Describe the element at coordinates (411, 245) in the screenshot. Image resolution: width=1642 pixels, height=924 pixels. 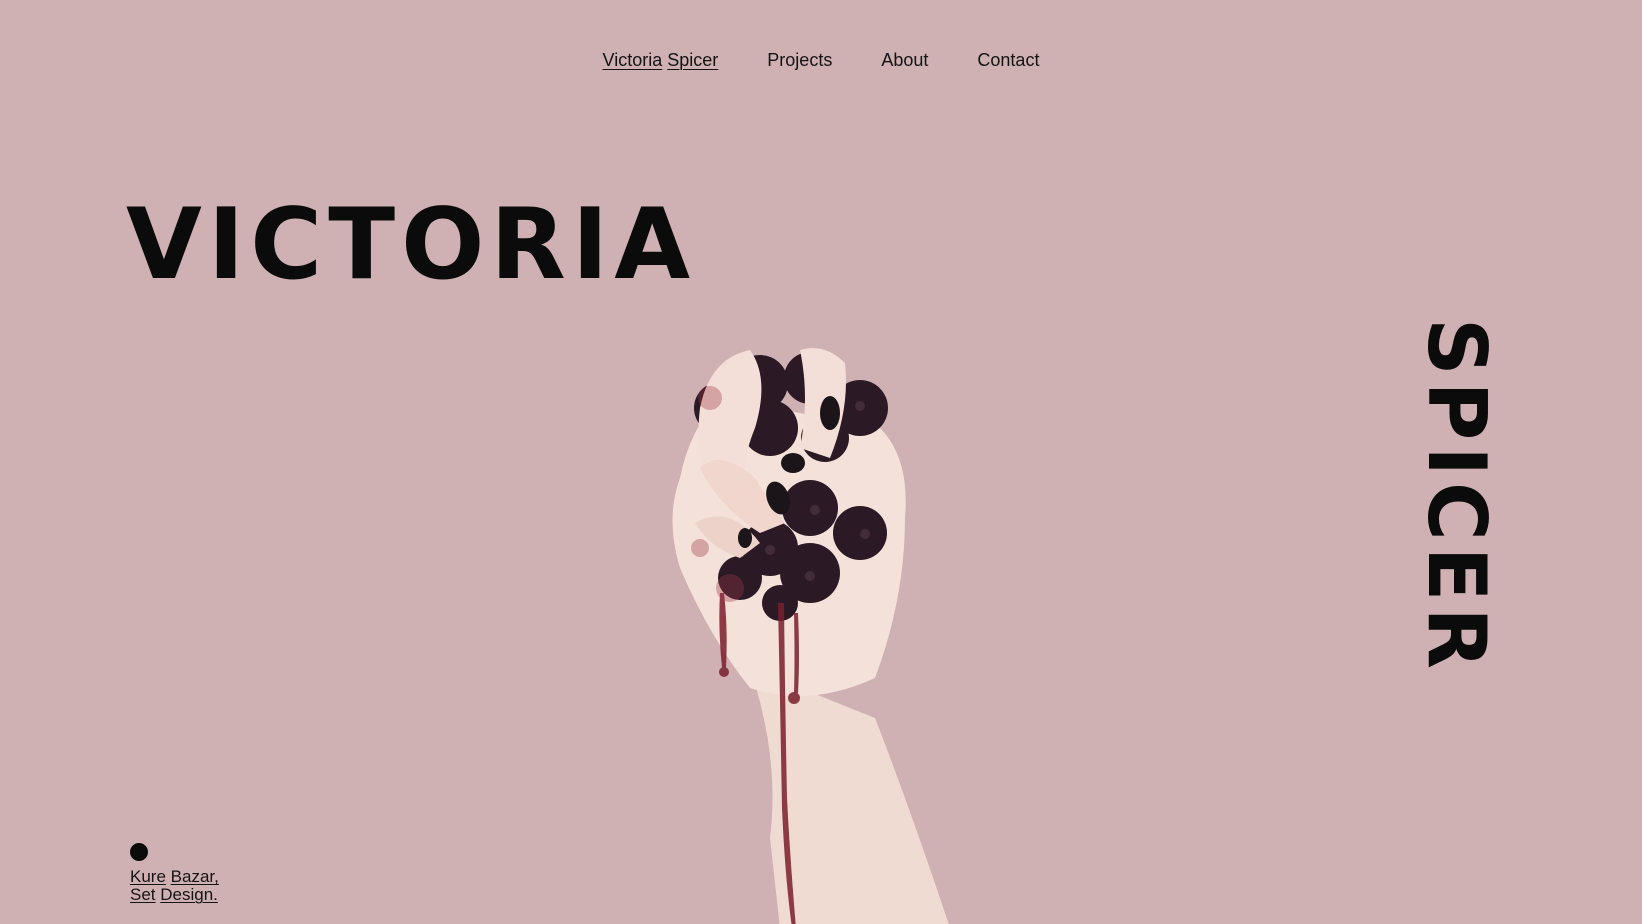
I see `hero-name-left: VICTORIA` at that location.